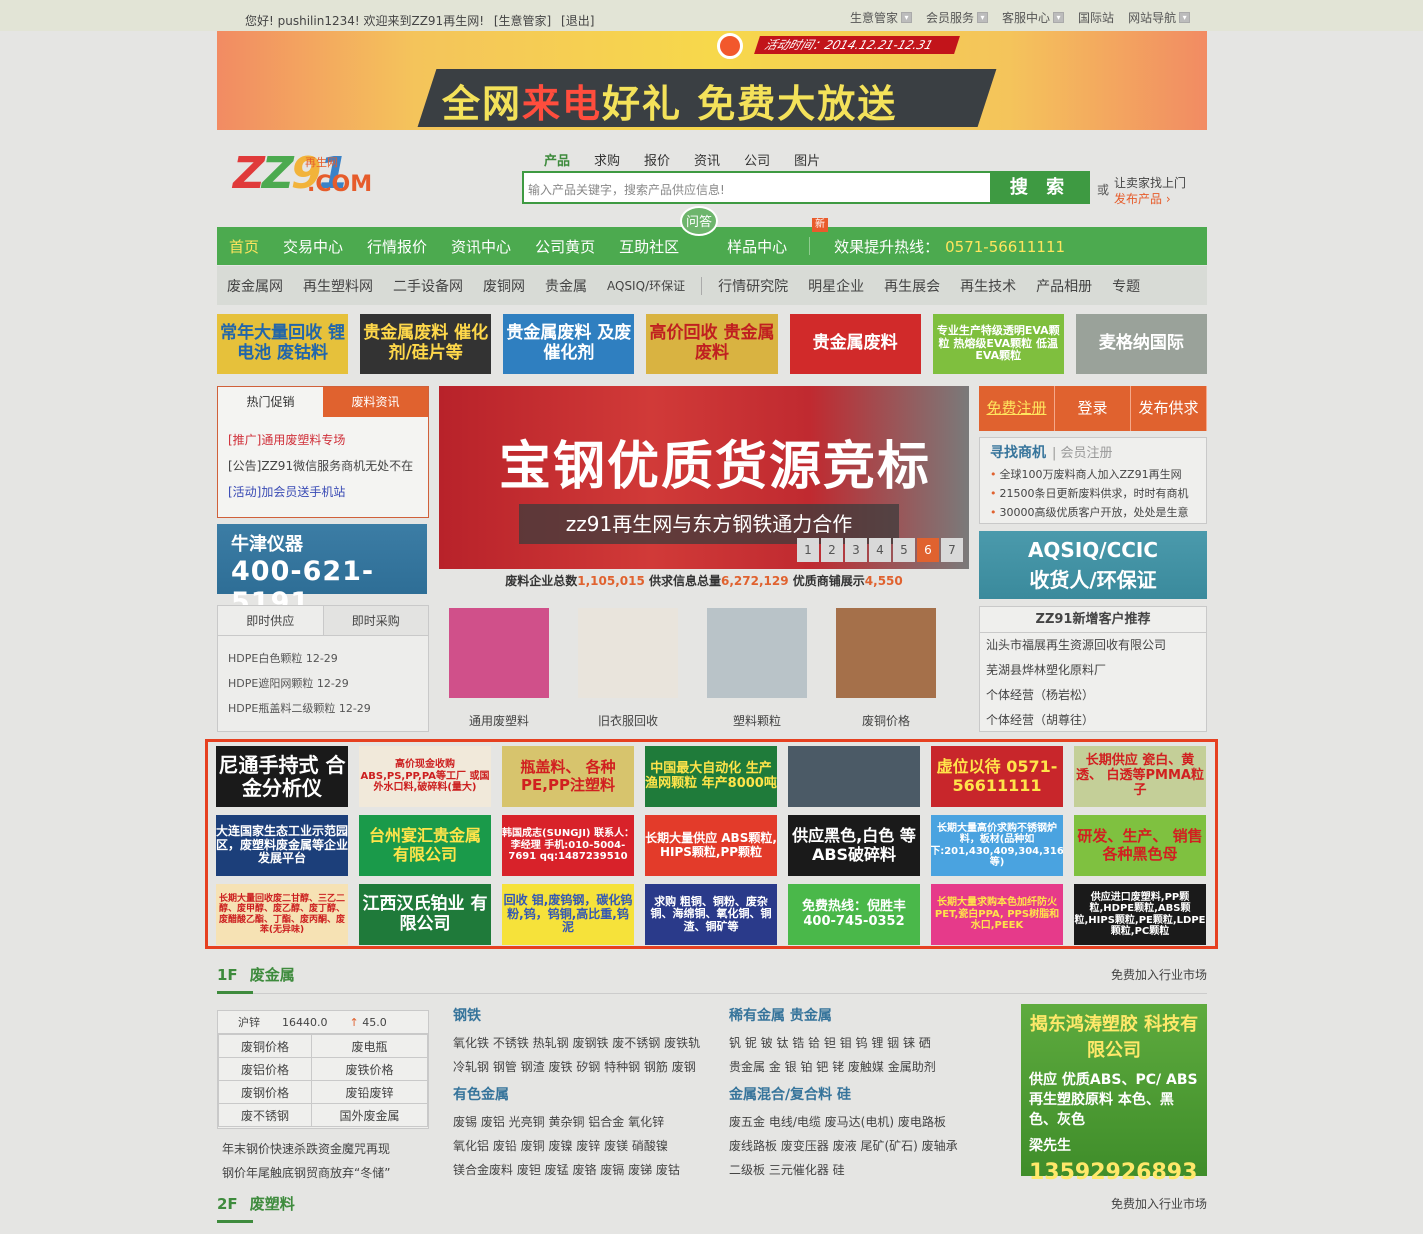  I want to click on search-input: 输入产品关键字，搜索产品供应信息!, so click(757, 187).